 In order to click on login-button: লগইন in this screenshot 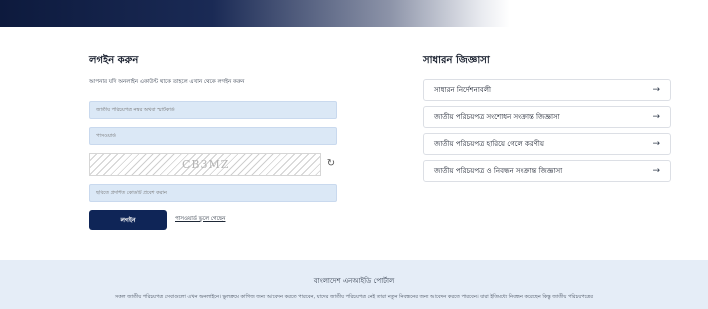, I will do `click(128, 220)`.